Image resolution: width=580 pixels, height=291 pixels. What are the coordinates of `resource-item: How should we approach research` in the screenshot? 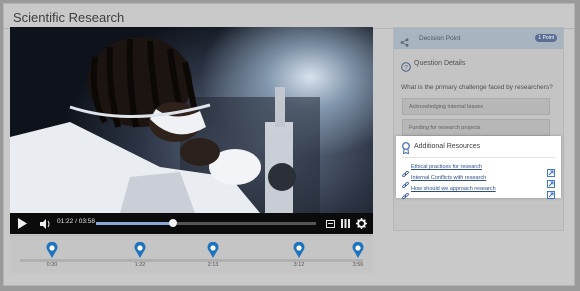 It's located at (478, 193).